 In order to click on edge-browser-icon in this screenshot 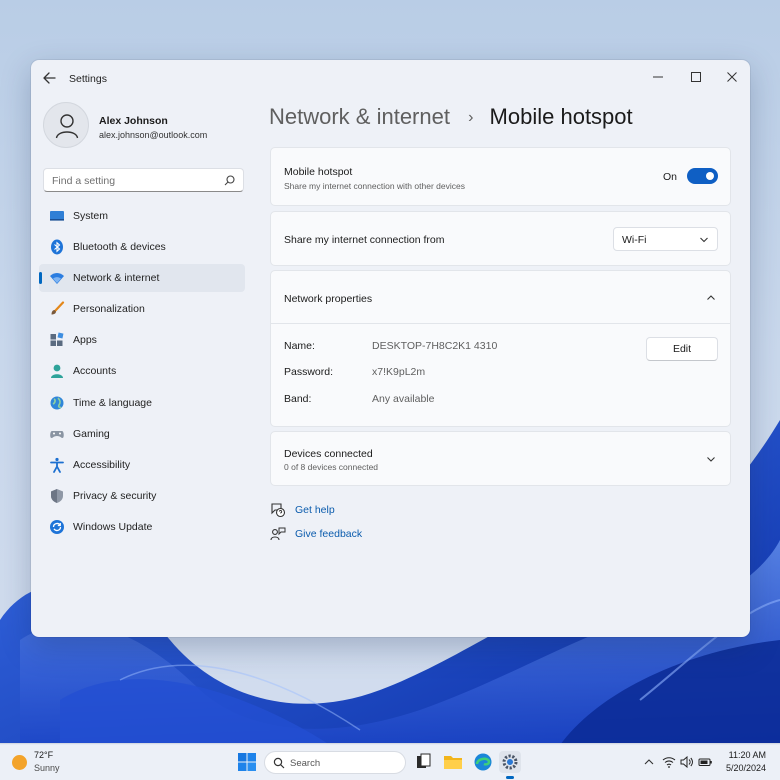, I will do `click(483, 762)`.